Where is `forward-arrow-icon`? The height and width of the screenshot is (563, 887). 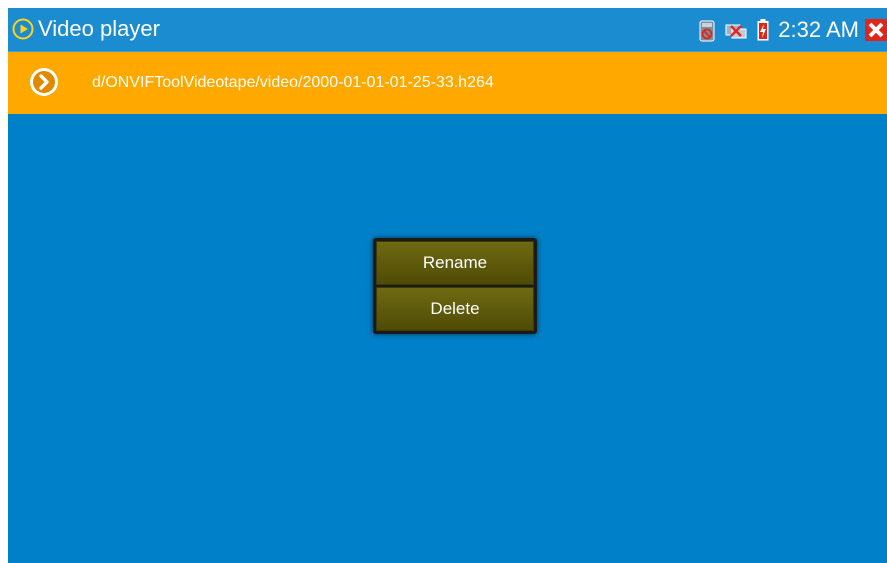 forward-arrow-icon is located at coordinates (44, 82).